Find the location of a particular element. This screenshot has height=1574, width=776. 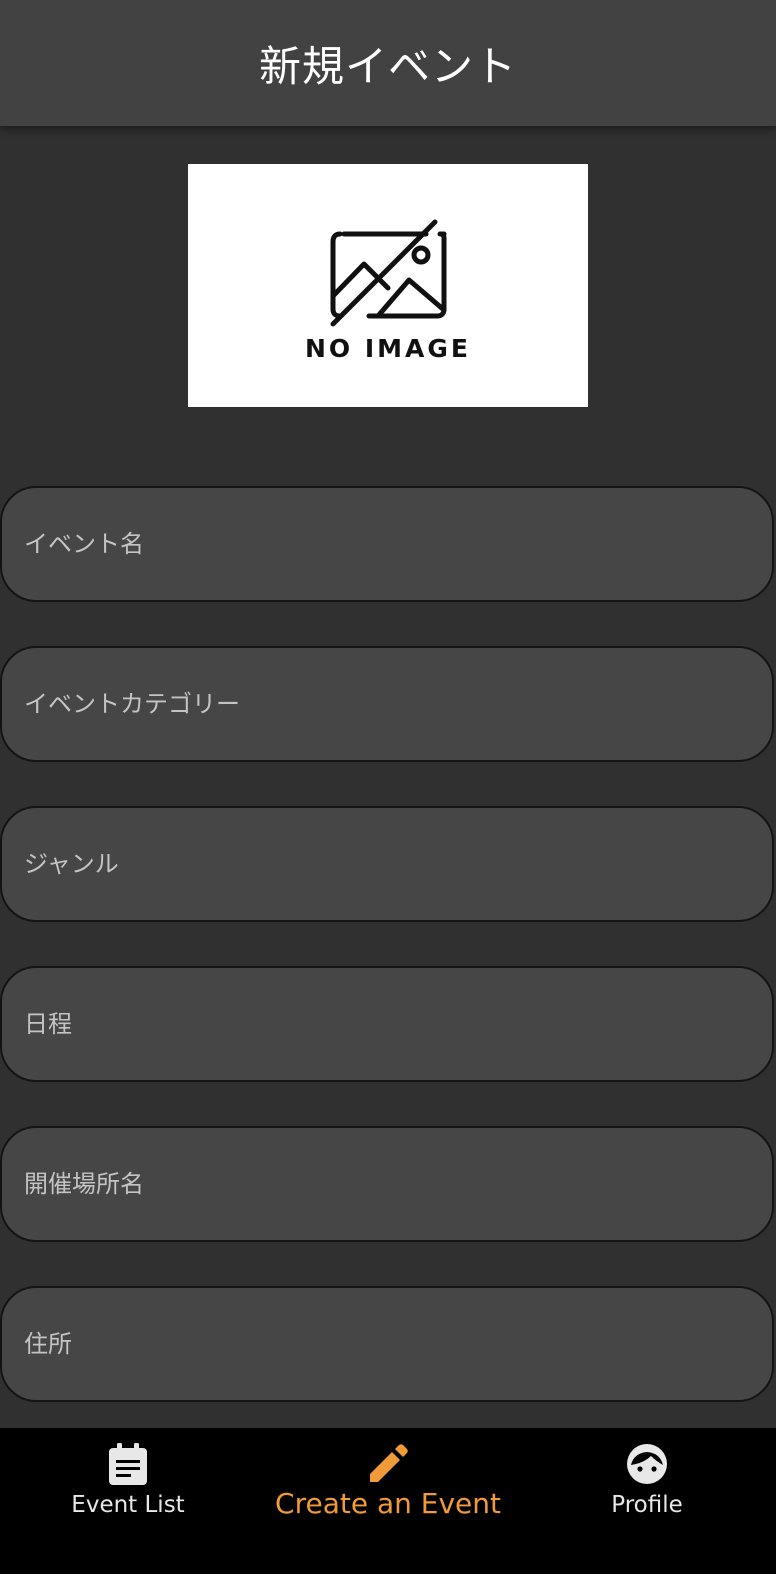

event-list-icon is located at coordinates (128, 1464).